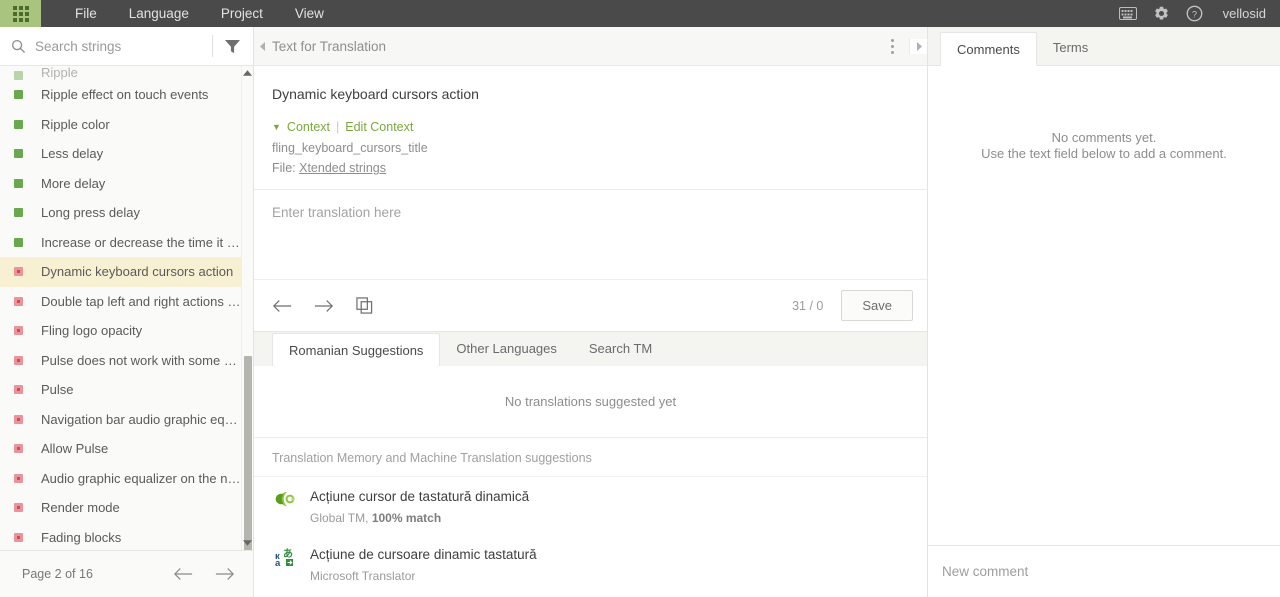 The image size is (1280, 597). I want to click on new-comment-placeholder: New comment, so click(985, 571).